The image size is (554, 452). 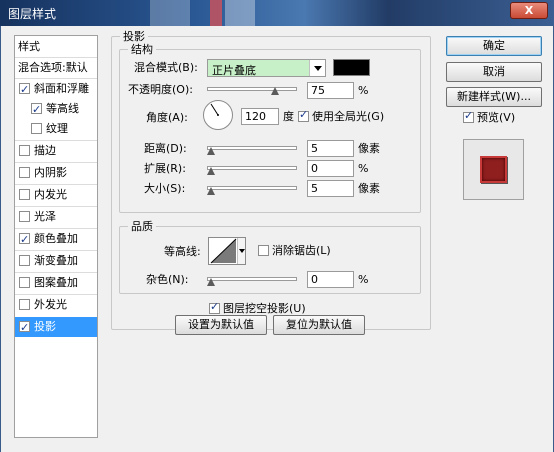 I want to click on title-bar-decoration-red, so click(x=216, y=13).